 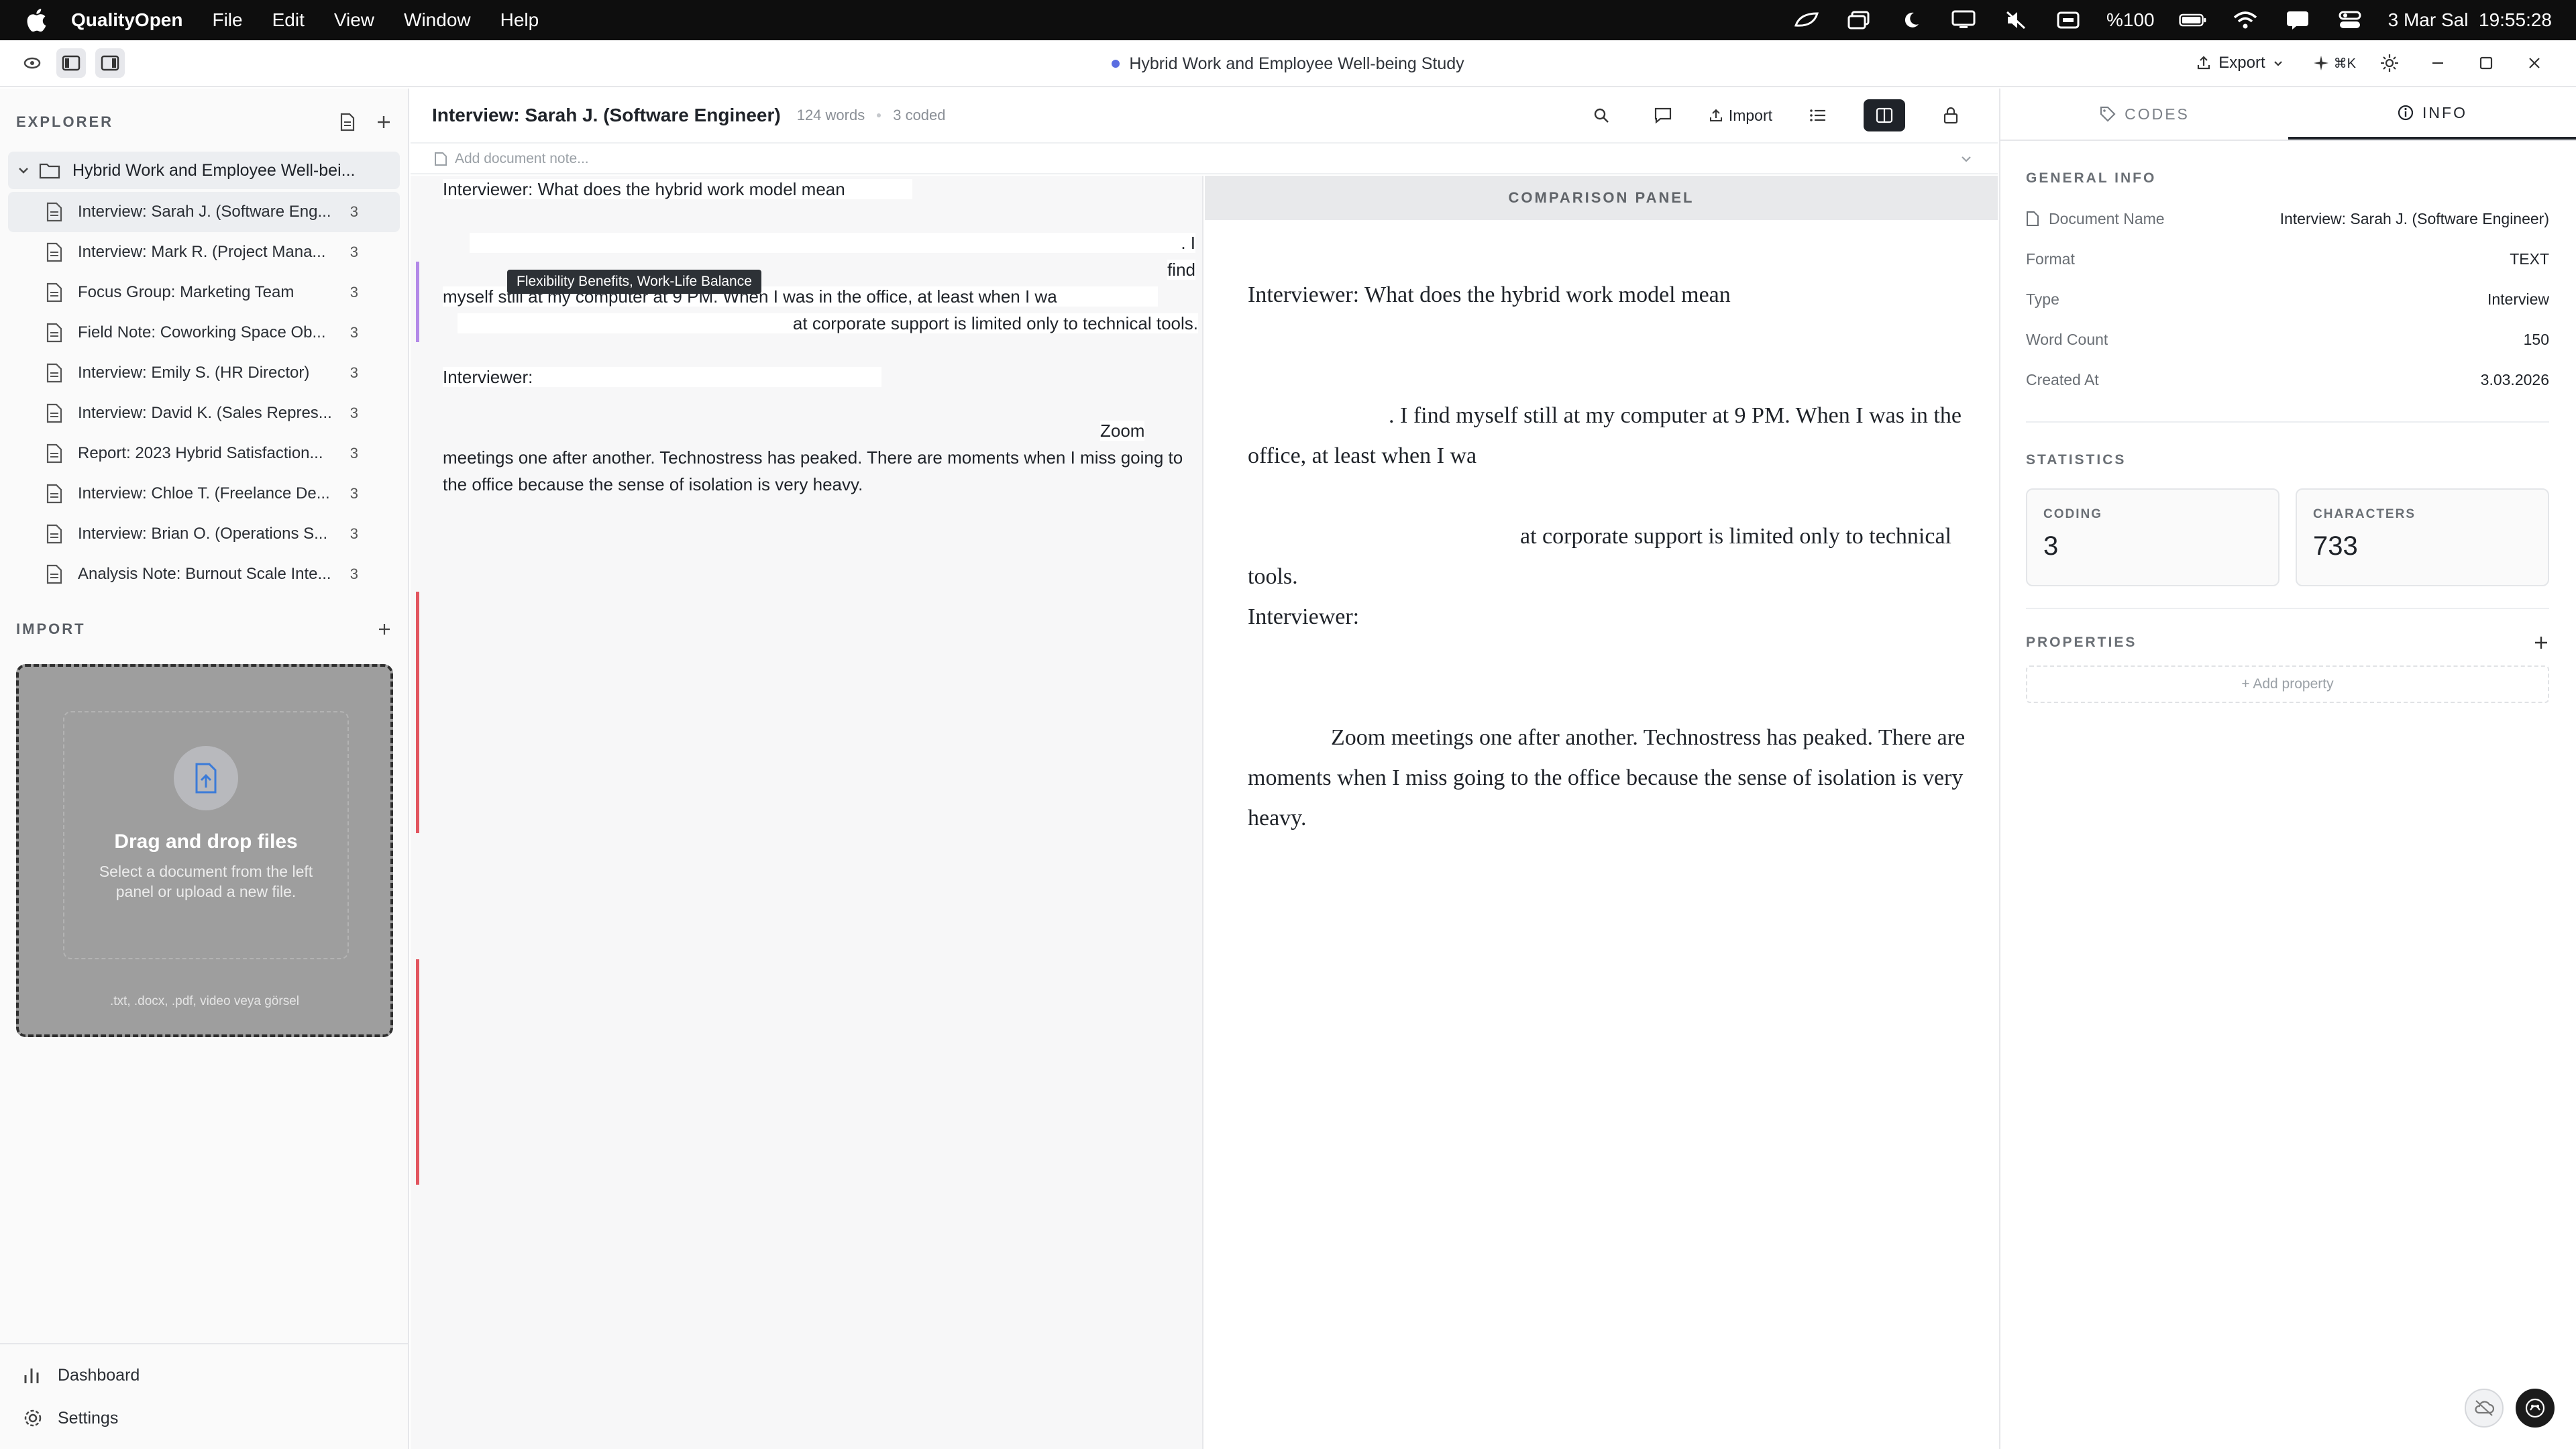 I want to click on hide-cloud-button, so click(x=2484, y=1408).